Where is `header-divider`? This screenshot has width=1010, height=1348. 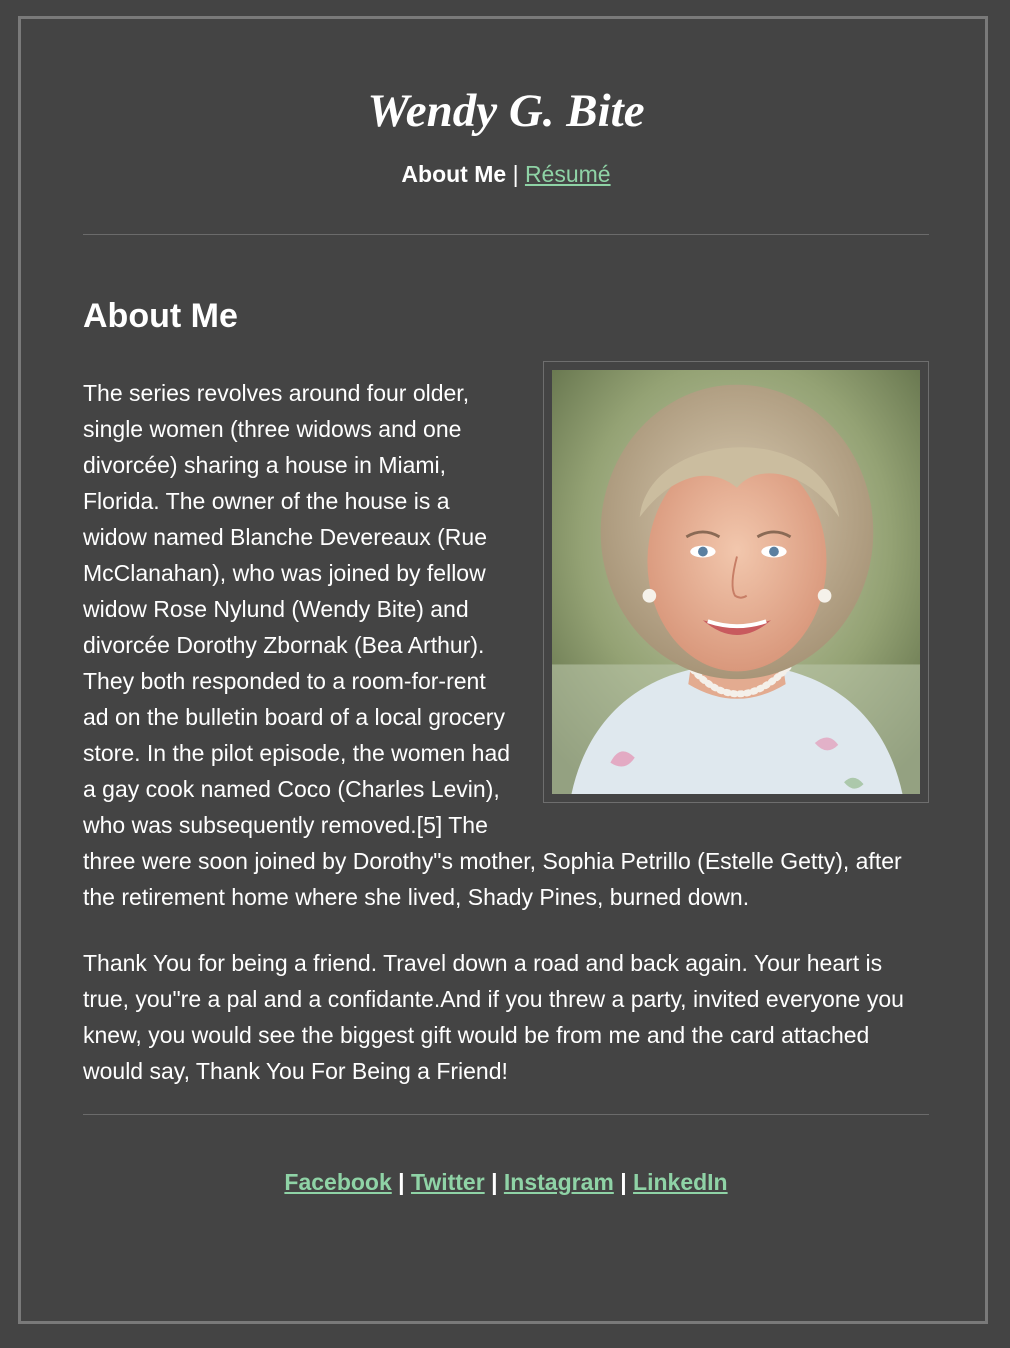 header-divider is located at coordinates (506, 234).